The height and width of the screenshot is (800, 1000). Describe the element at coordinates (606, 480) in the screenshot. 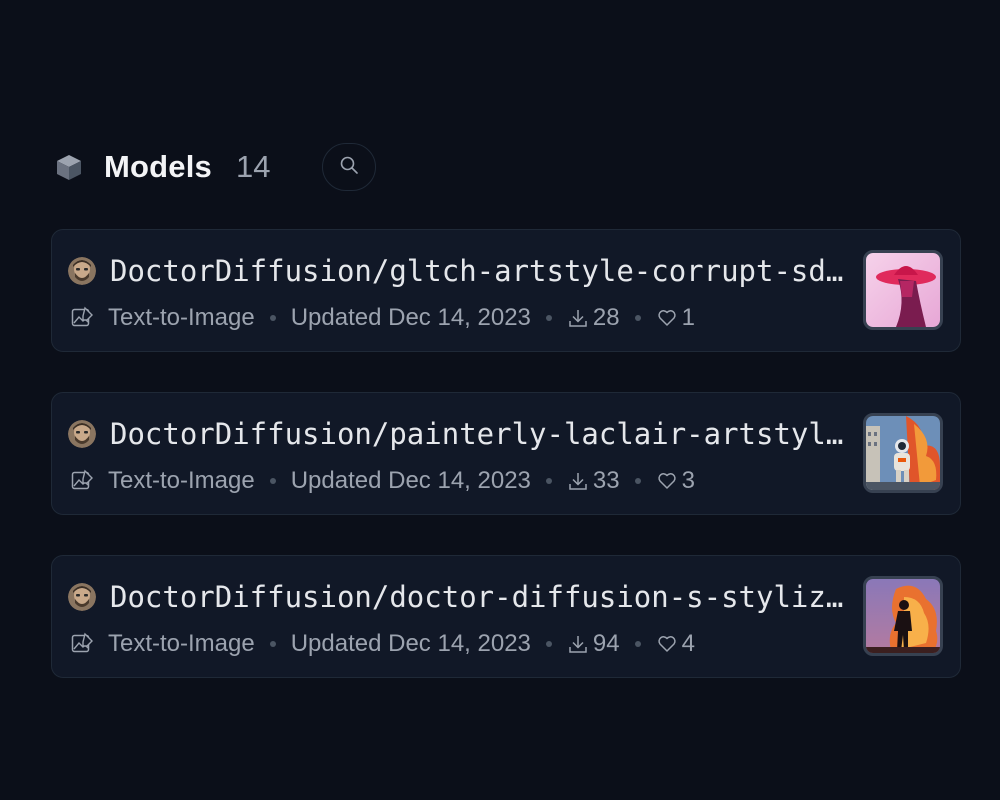

I see `model-downloads: 33` at that location.